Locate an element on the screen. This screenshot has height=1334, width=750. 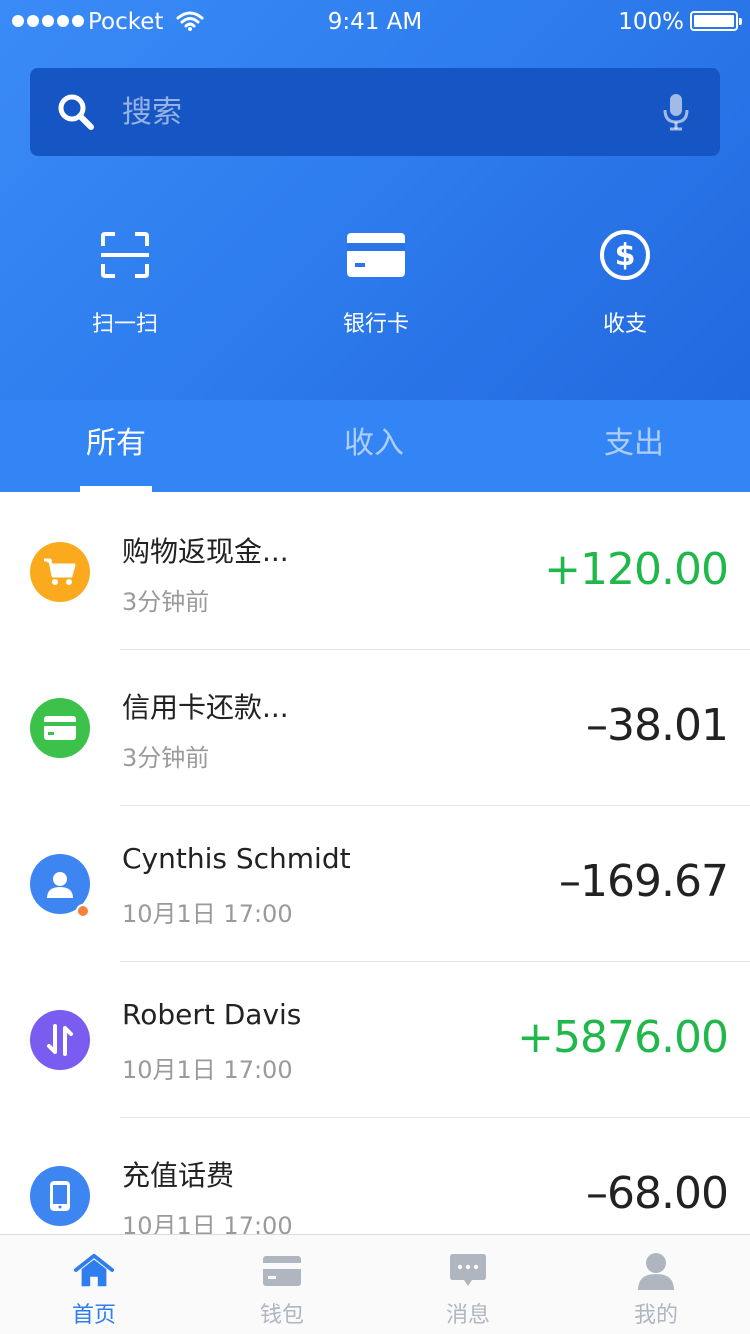
income-expense-button: $ 收支 is located at coordinates (625, 282).